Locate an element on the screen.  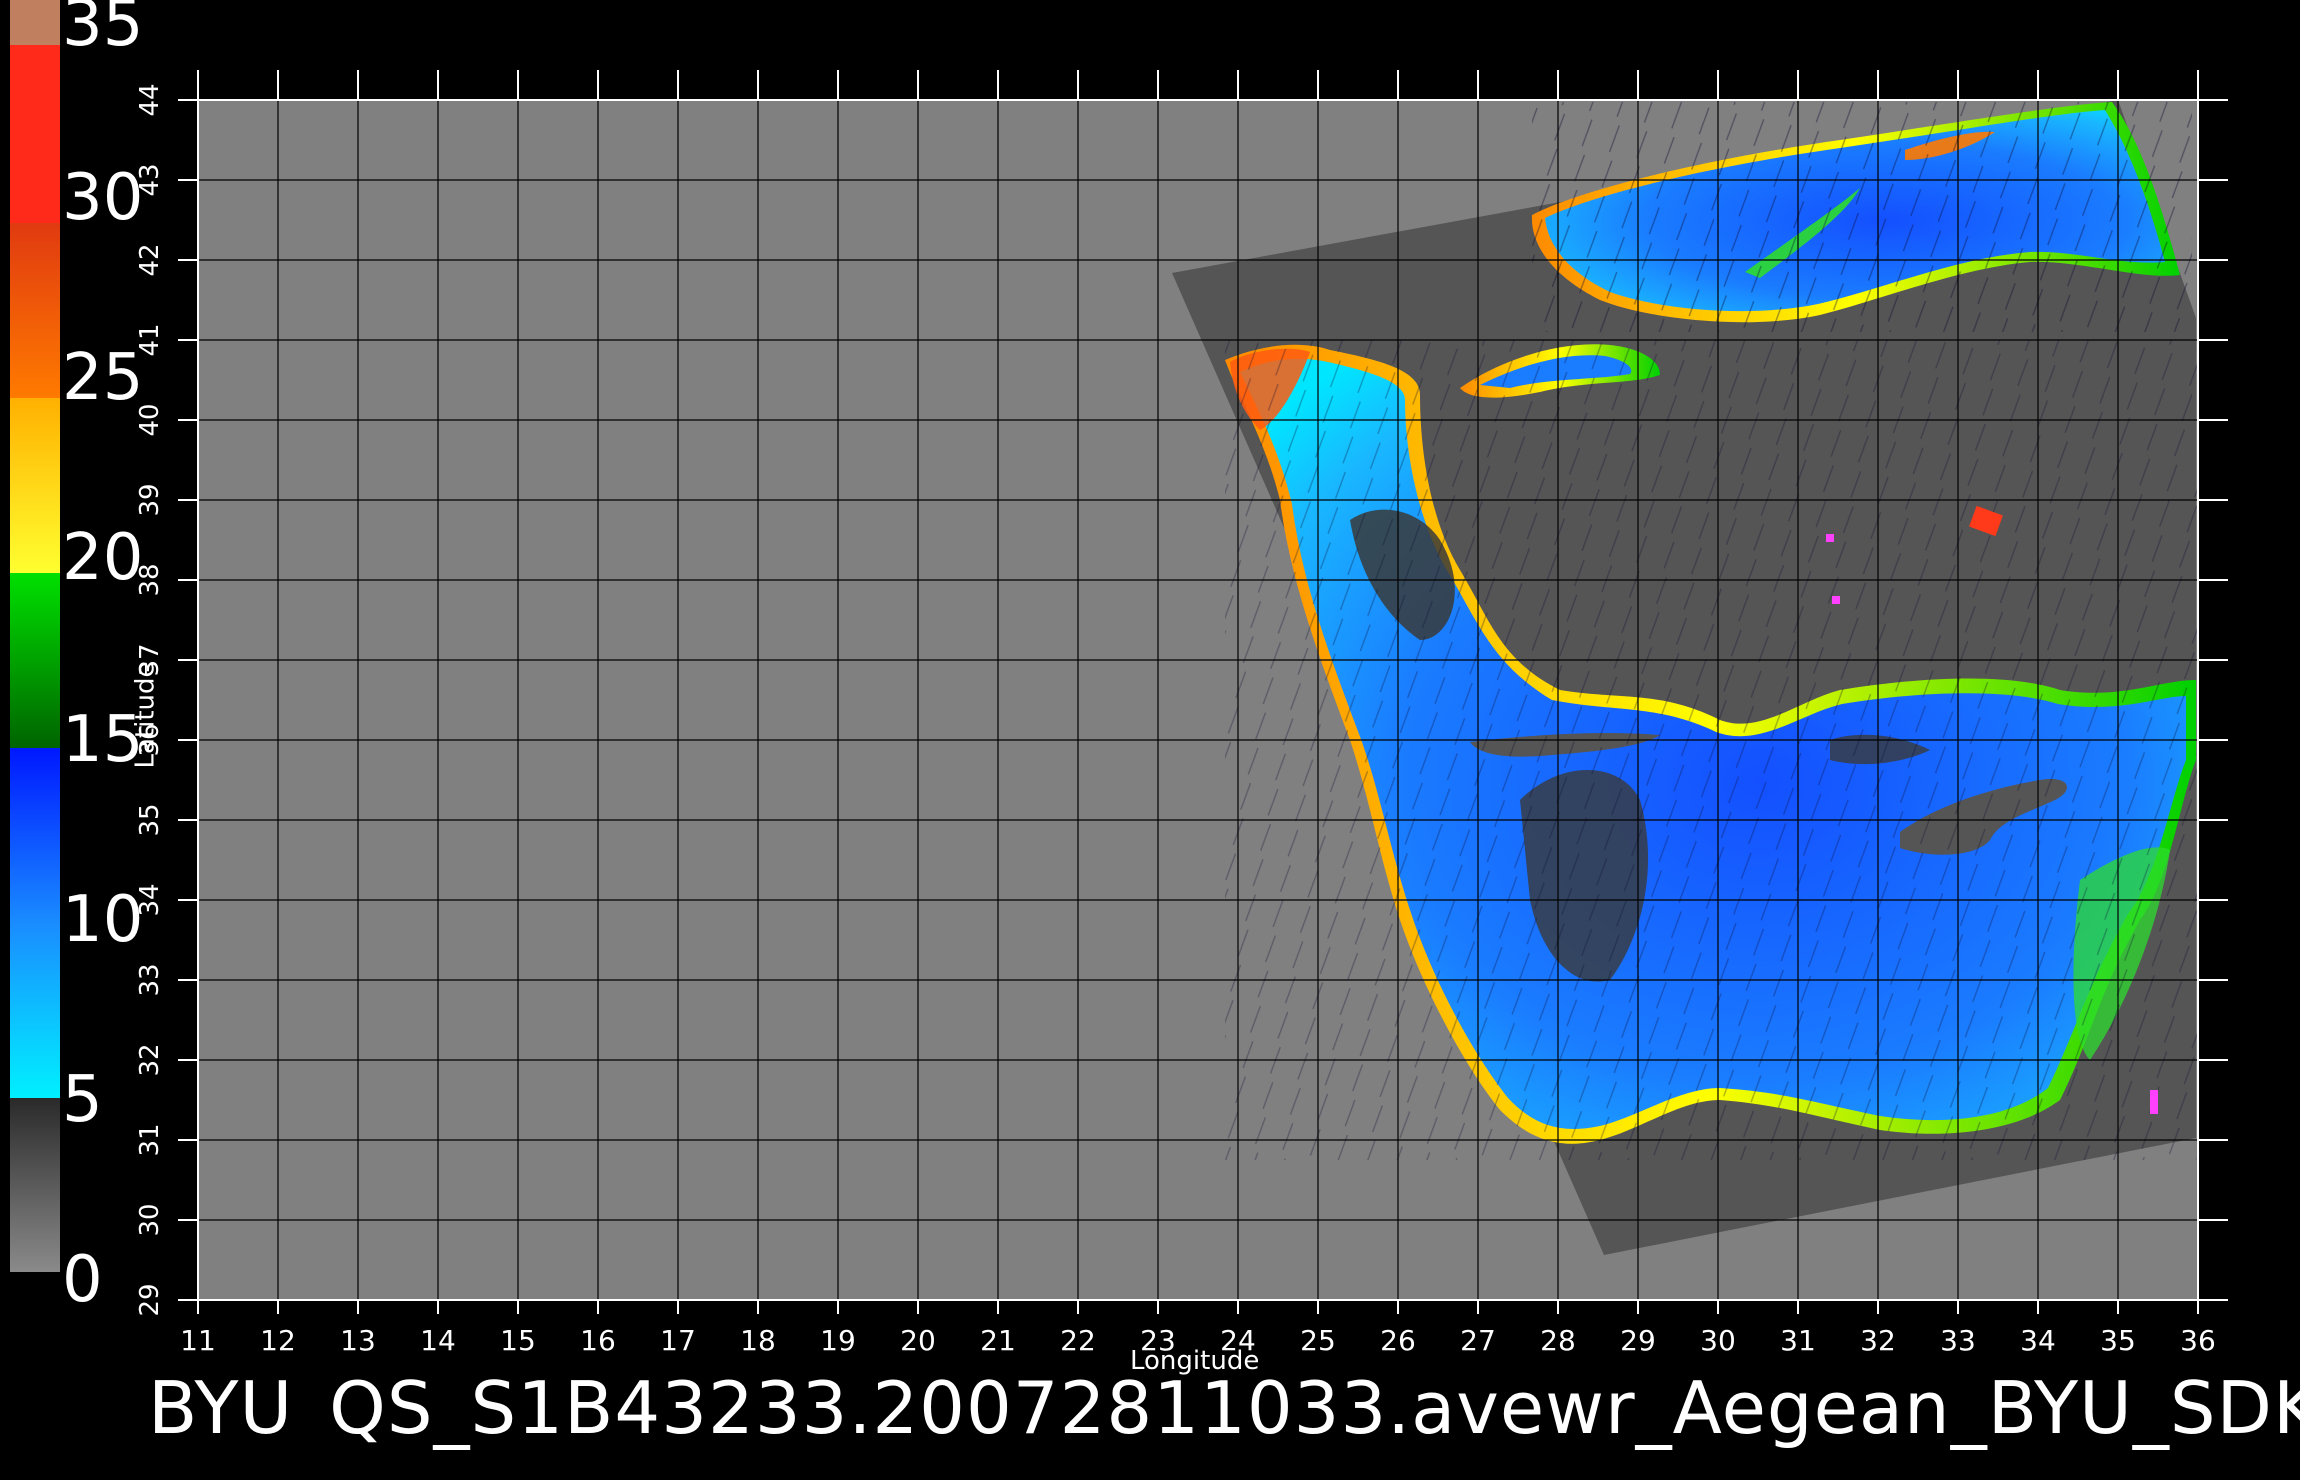
black-sea-wind-field is located at coordinates (1861, 217).